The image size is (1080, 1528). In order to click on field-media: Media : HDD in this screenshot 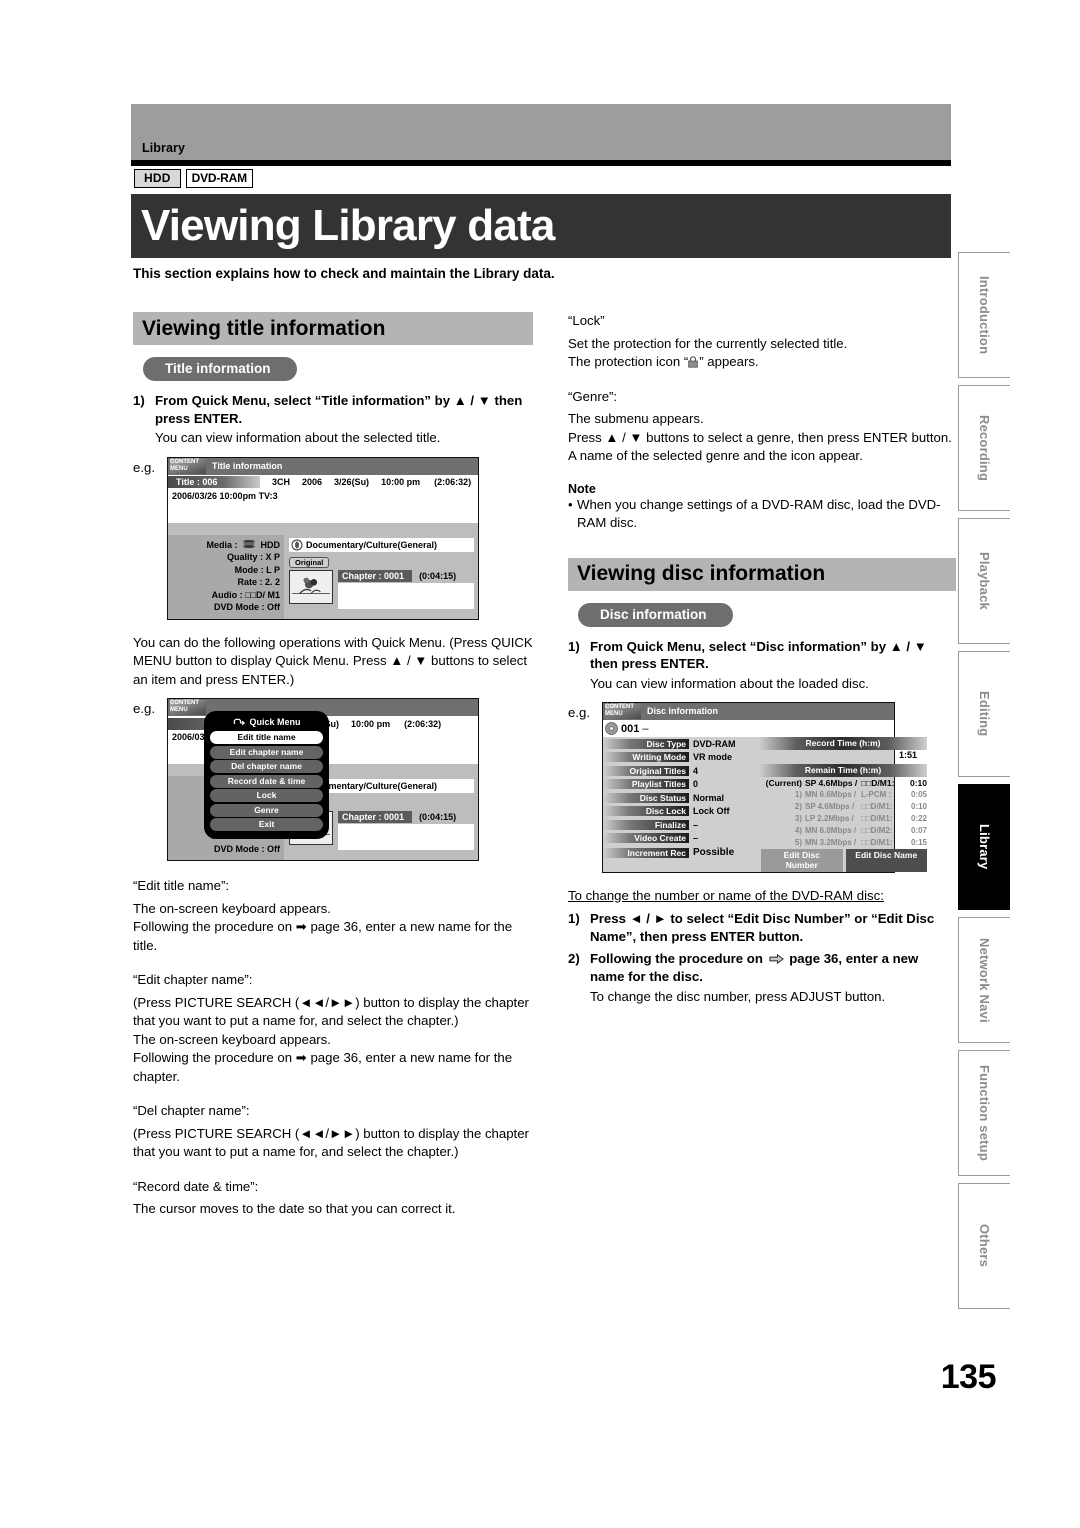, I will do `click(224, 545)`.